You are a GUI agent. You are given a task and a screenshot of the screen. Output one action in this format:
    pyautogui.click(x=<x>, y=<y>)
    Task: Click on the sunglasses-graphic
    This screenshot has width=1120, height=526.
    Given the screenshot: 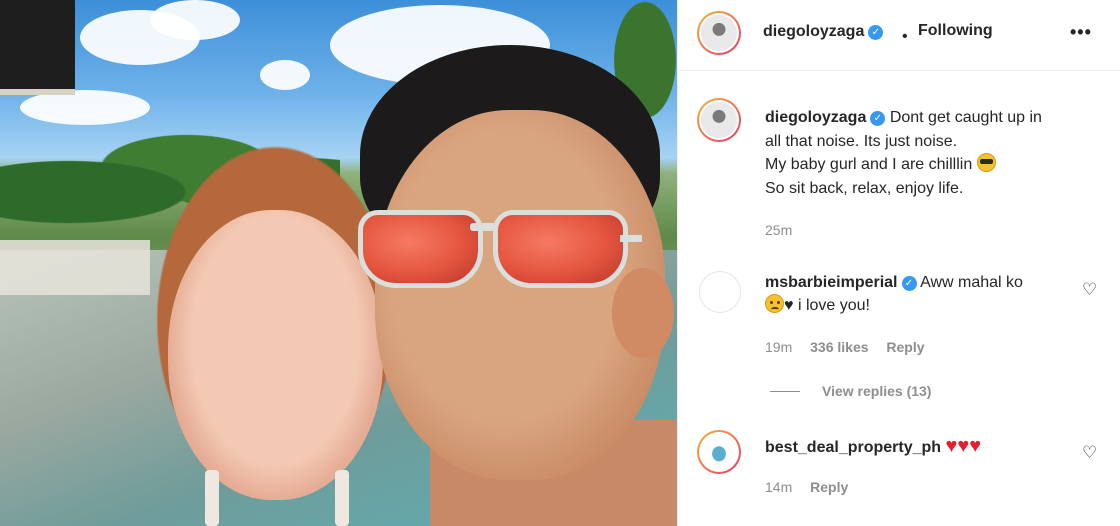 What is the action you would take?
    pyautogui.click(x=500, y=255)
    